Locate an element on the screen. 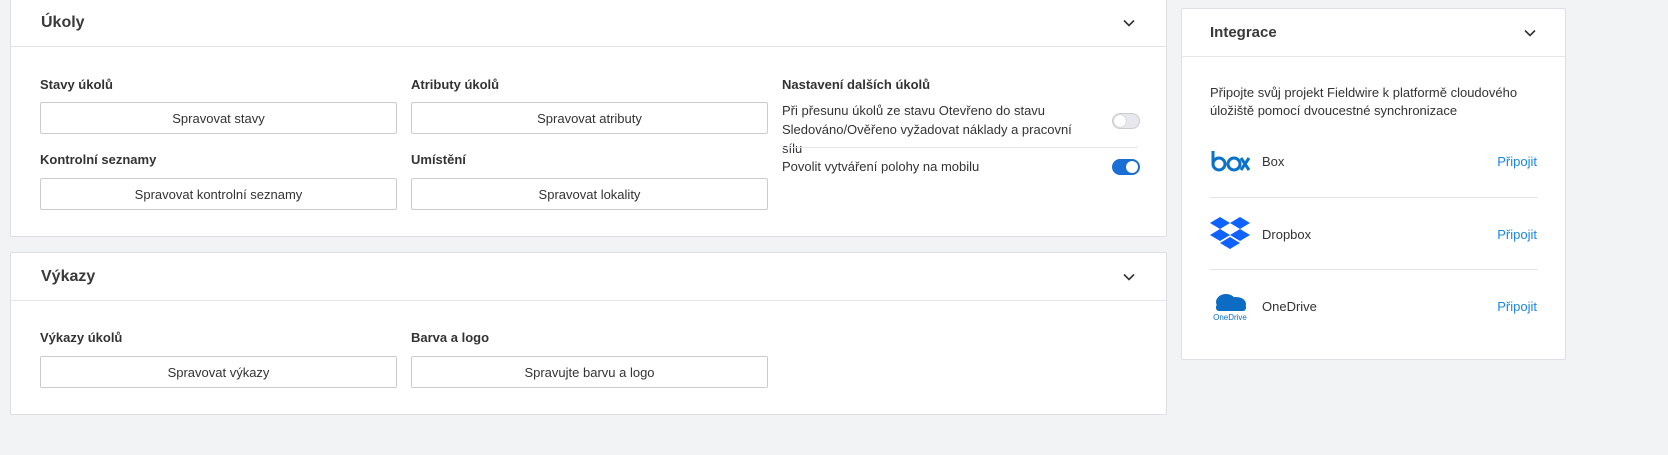 This screenshot has height=455, width=1668. integration-name-dropbox: Dropbox is located at coordinates (1287, 234).